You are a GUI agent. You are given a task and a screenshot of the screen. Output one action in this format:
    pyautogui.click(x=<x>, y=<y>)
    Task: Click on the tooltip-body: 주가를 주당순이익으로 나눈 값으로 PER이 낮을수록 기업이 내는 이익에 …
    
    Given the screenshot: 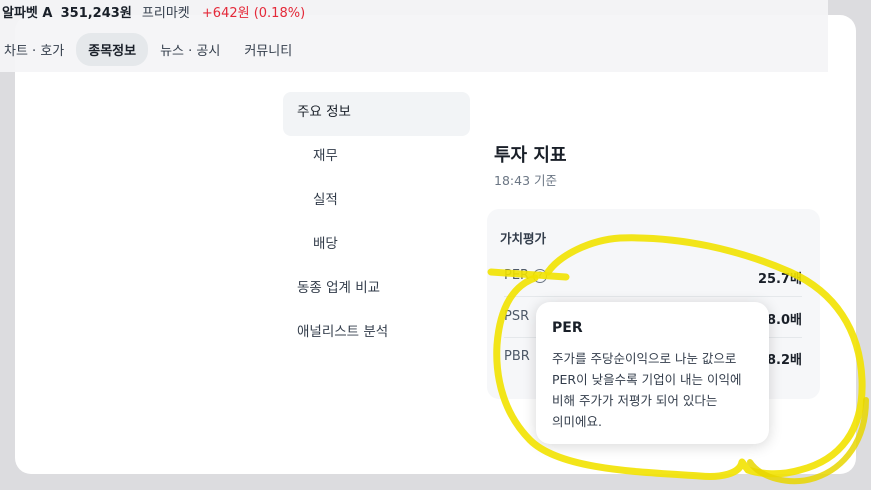 What is the action you would take?
    pyautogui.click(x=654, y=390)
    